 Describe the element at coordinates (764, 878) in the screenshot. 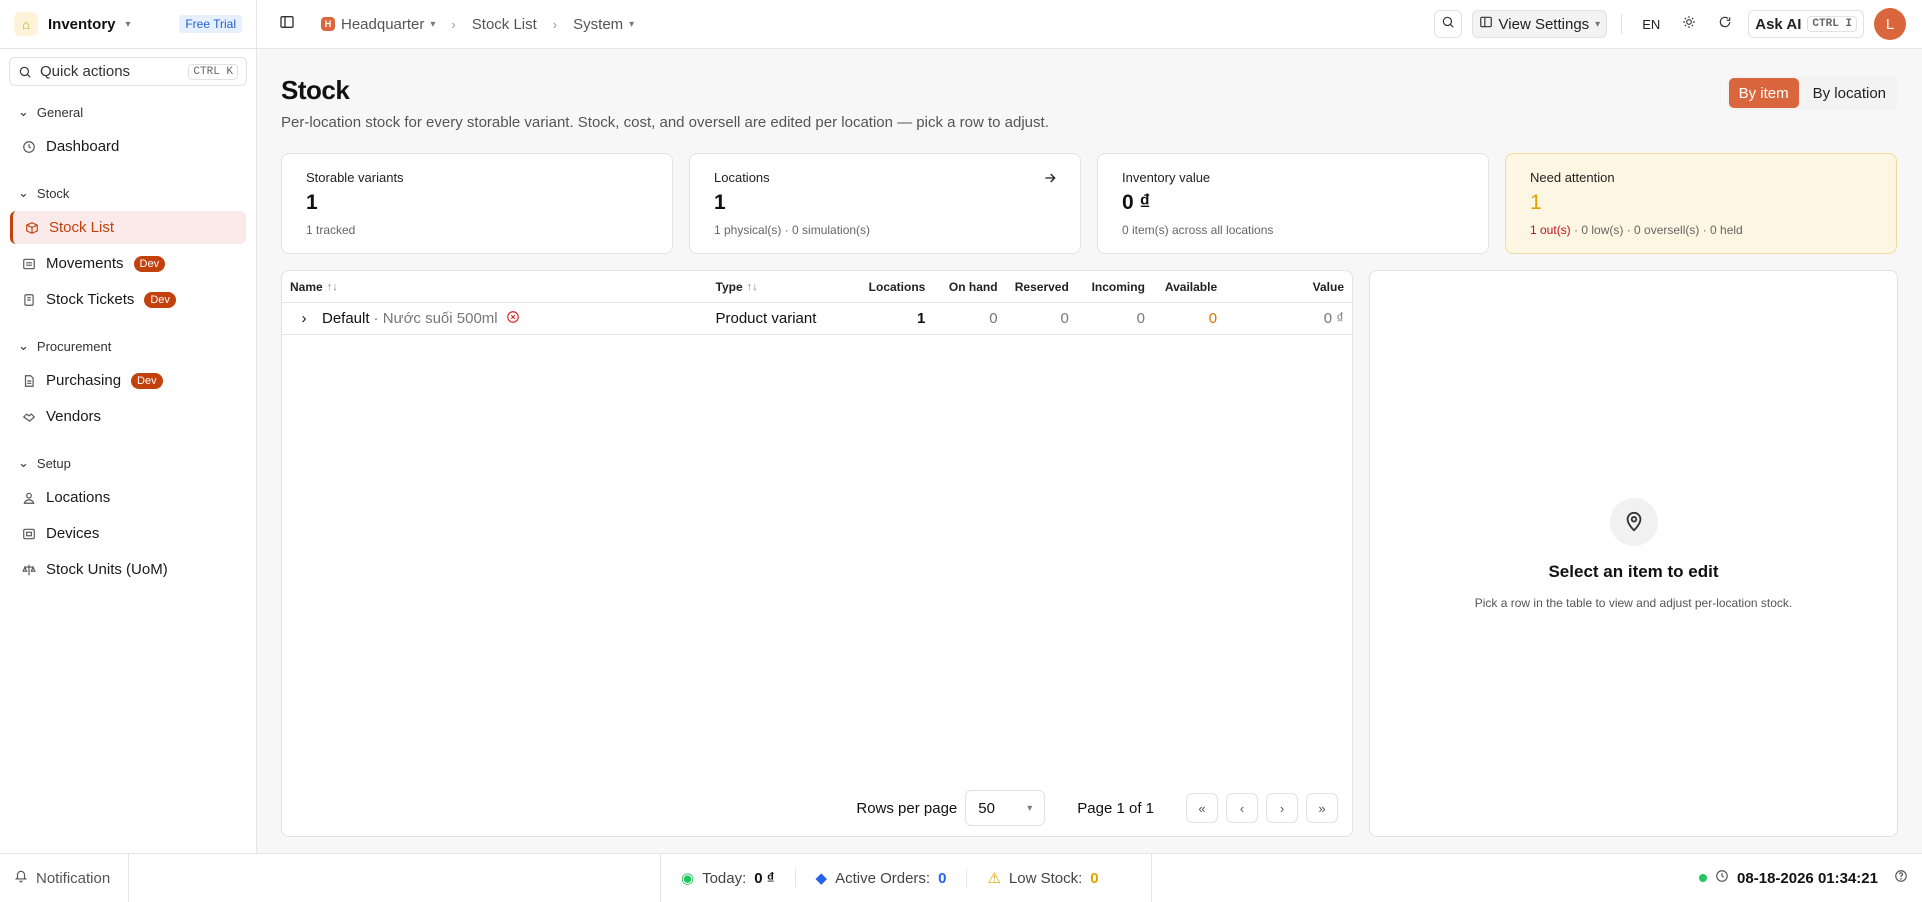

I see `stat-value: 0 ₫` at that location.